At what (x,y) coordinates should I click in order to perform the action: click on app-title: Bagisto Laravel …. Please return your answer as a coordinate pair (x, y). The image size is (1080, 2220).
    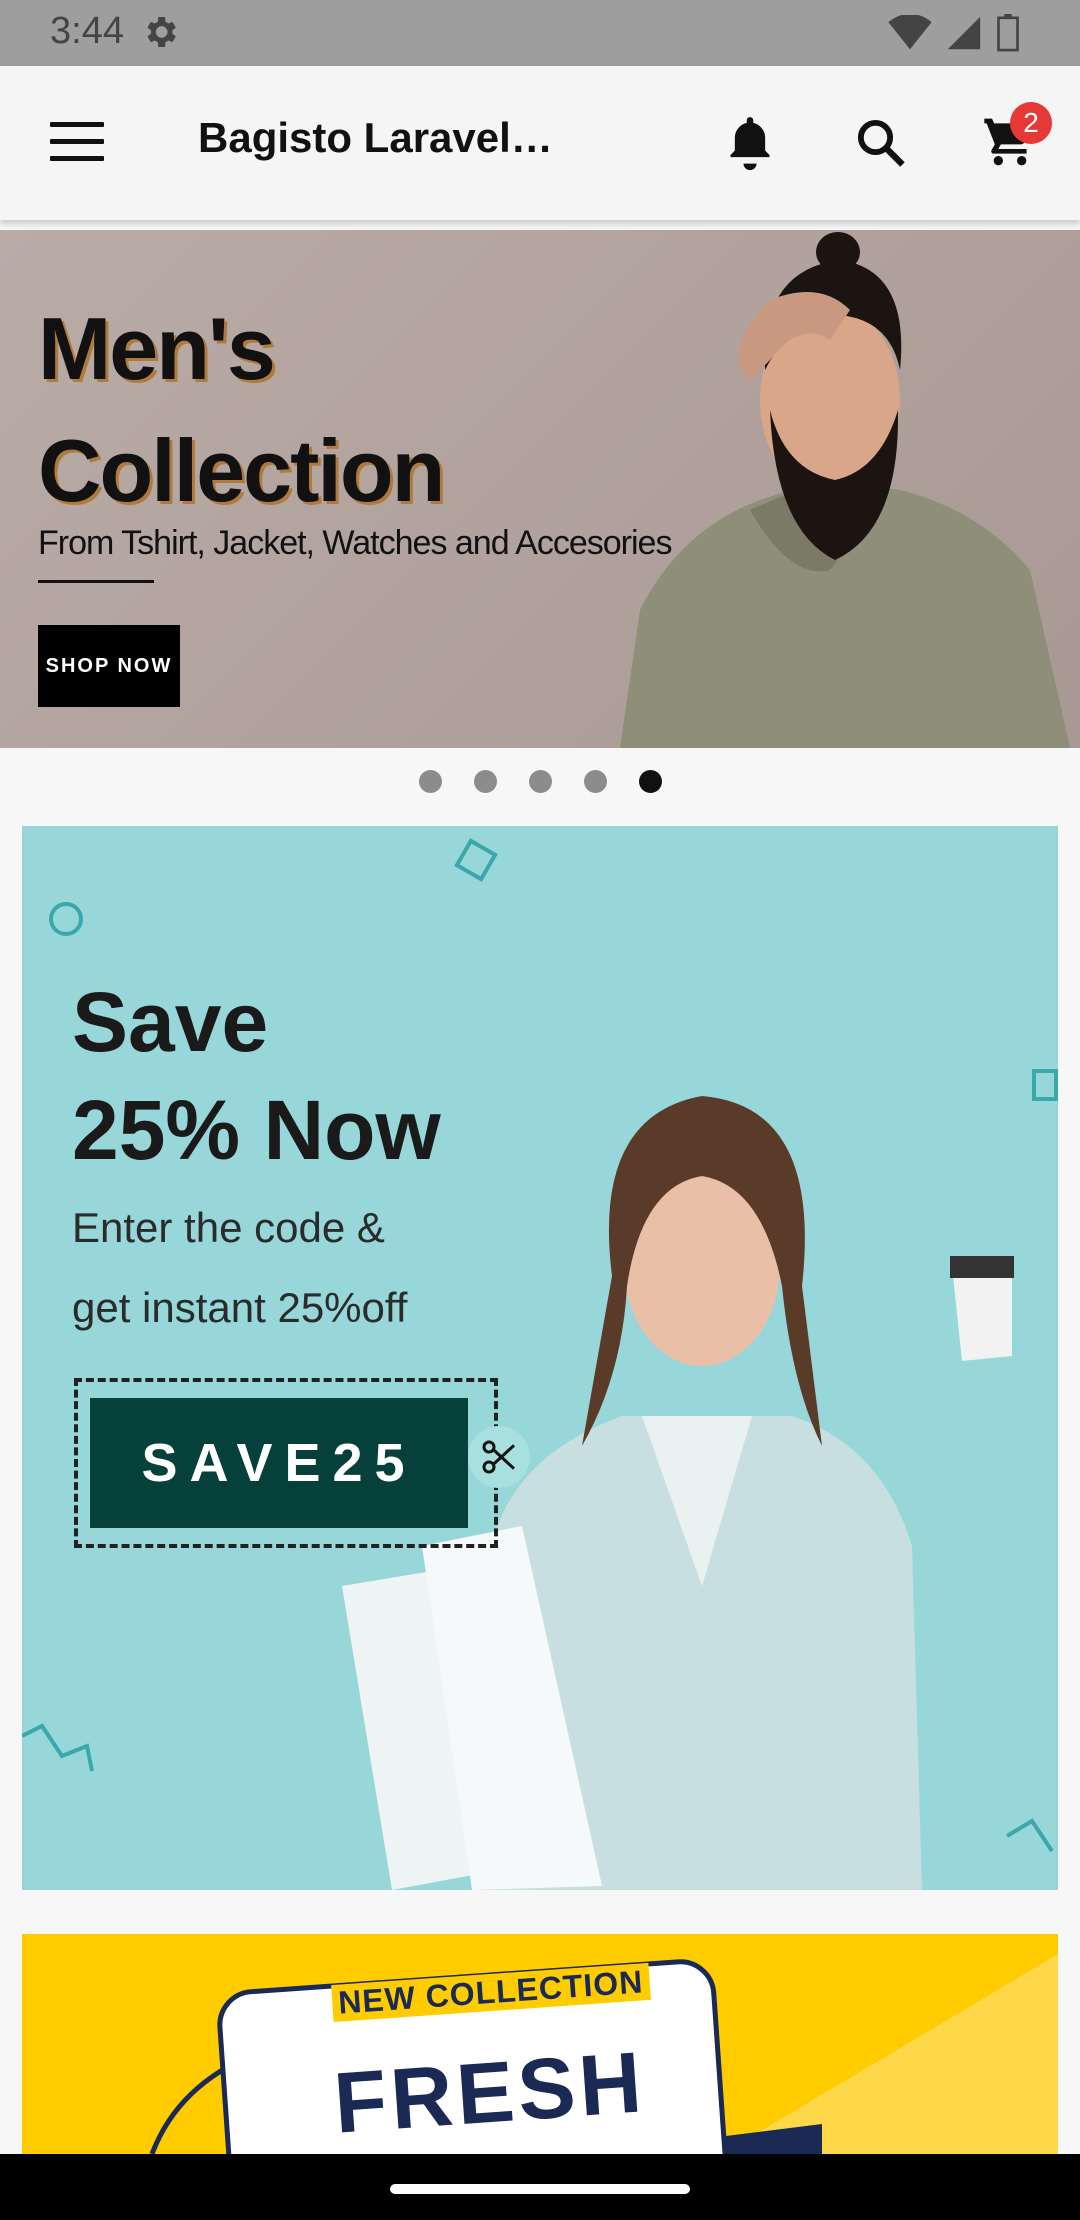
    Looking at the image, I should click on (378, 137).